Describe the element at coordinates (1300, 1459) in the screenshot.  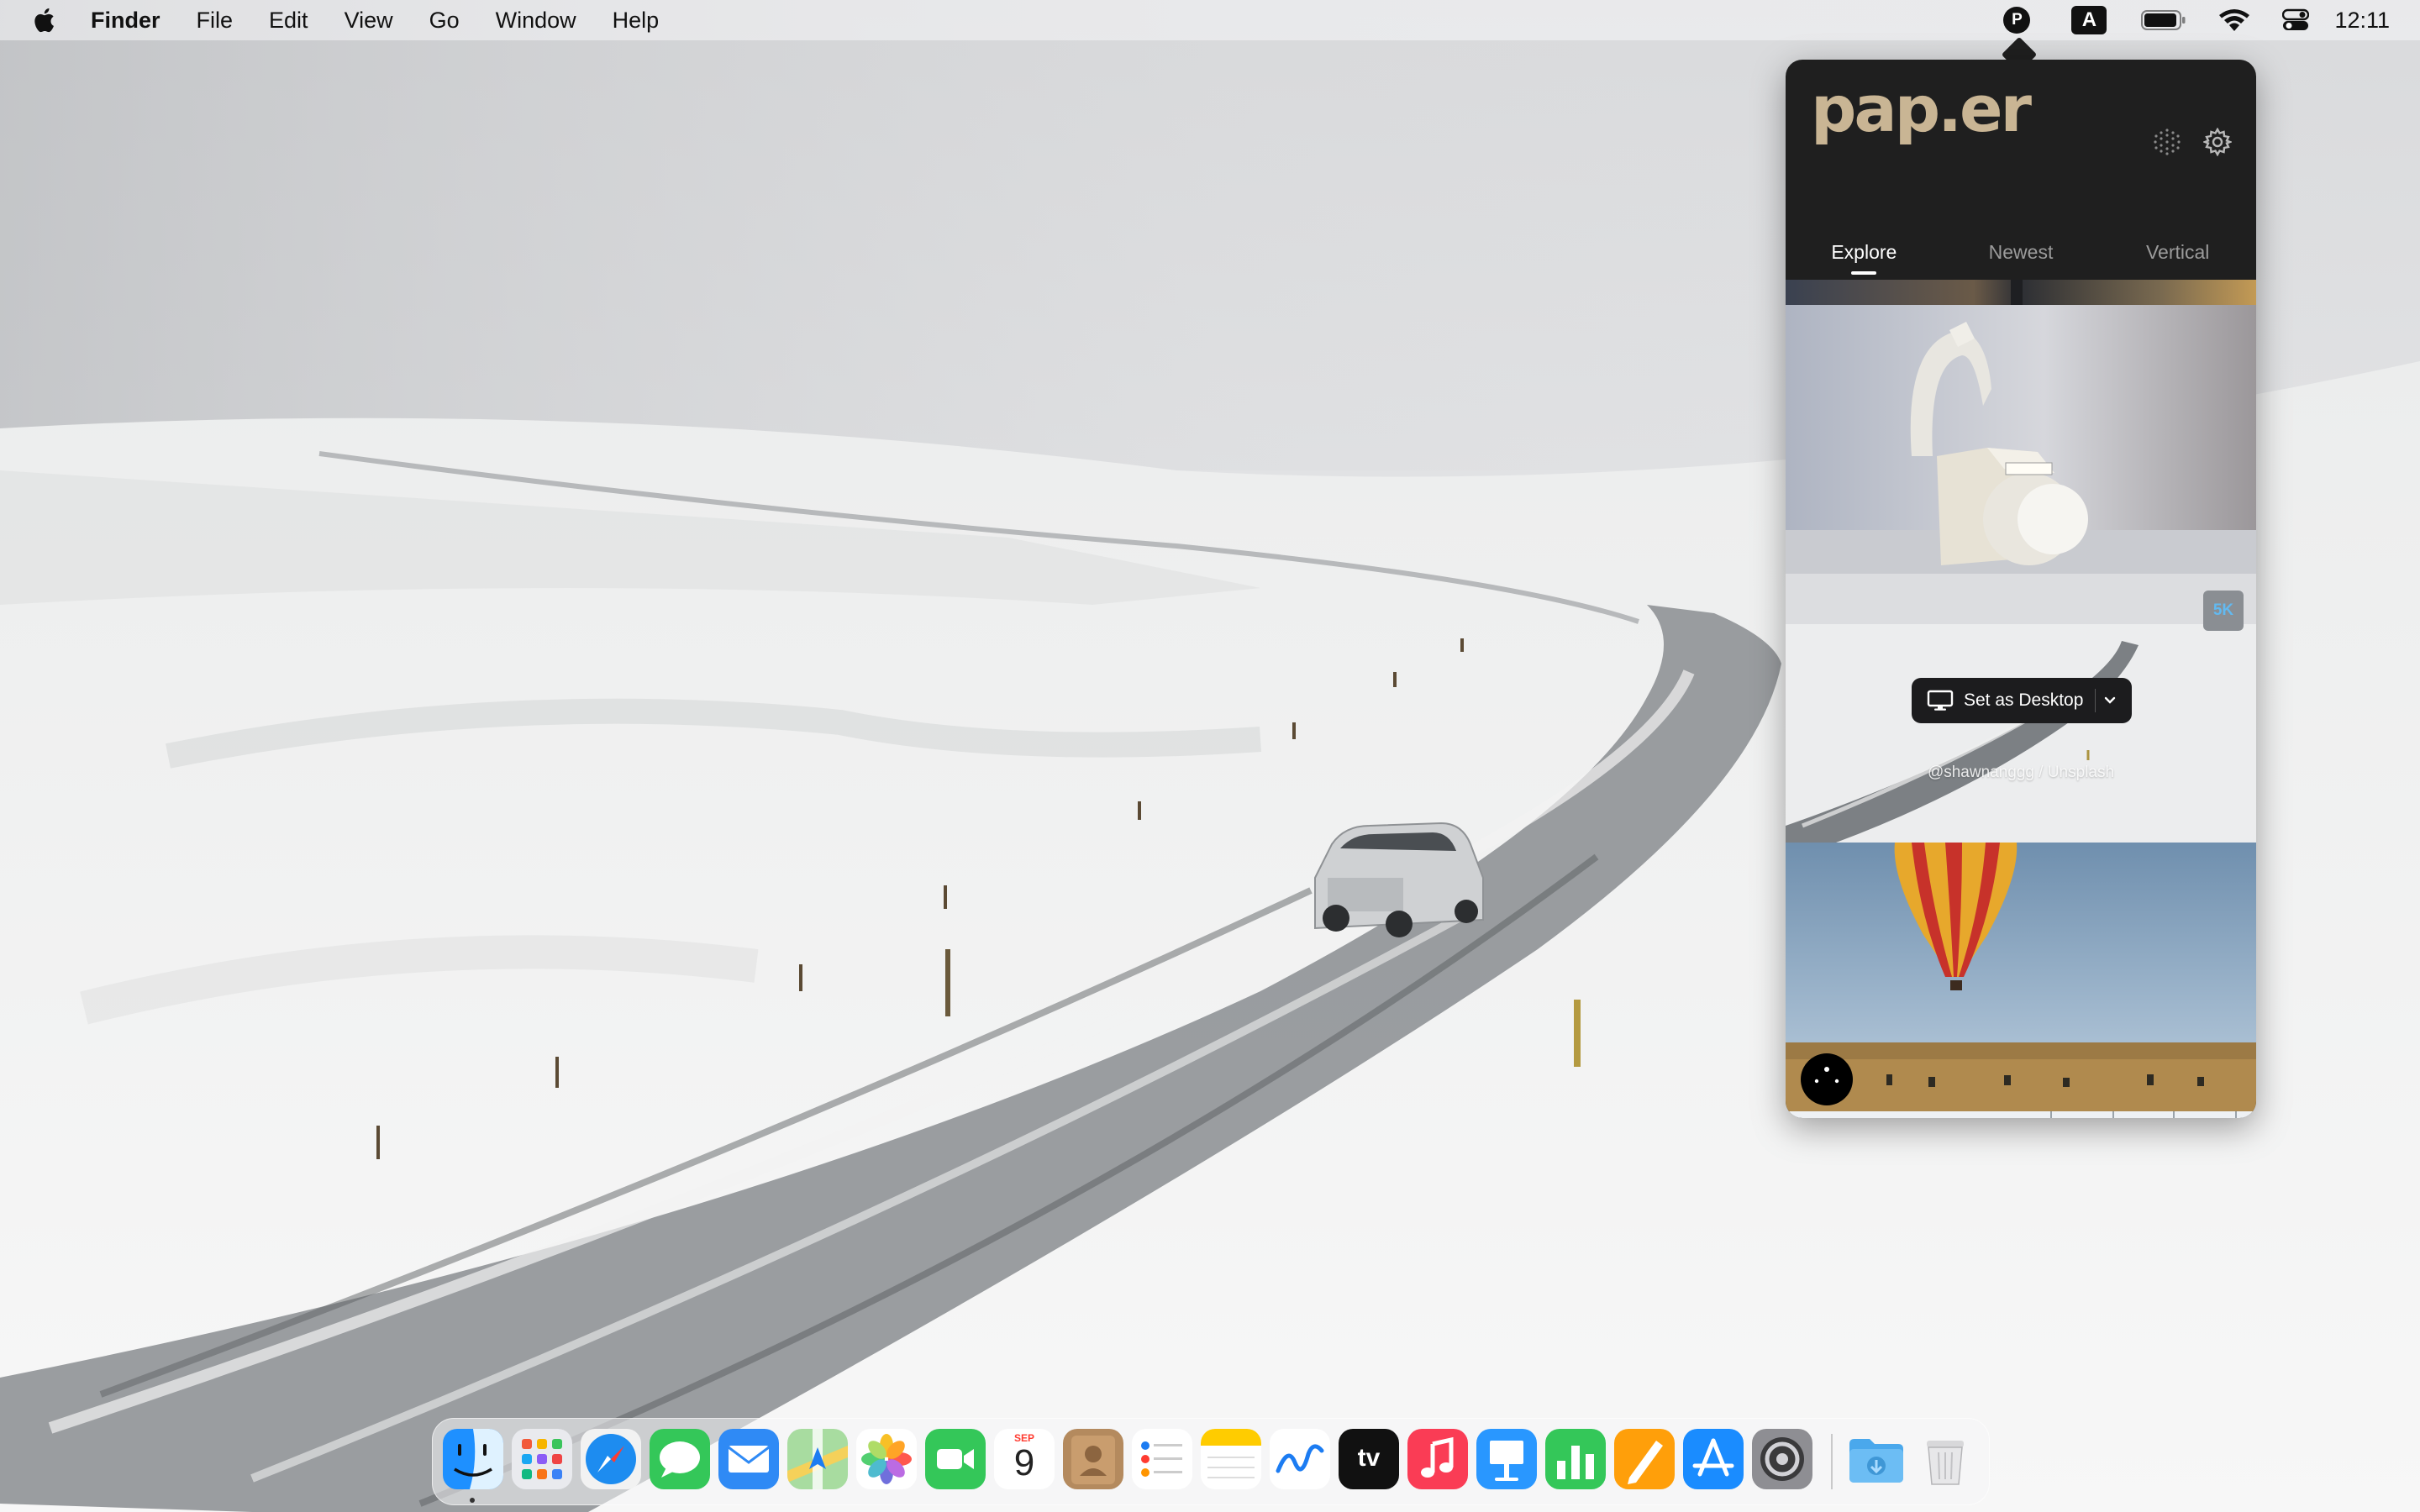
I see `dock-freeform-icon` at that location.